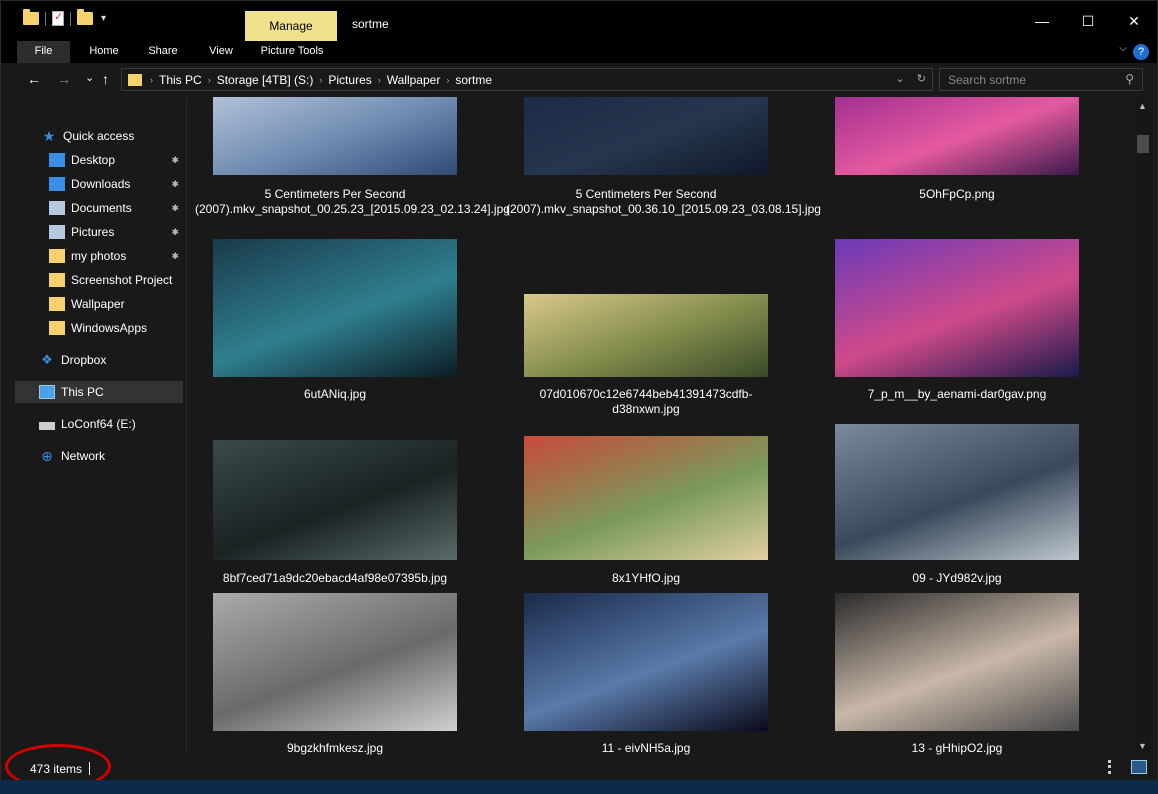 This screenshot has width=1158, height=794. I want to click on sidebar-item-pictures: Pictures ✱, so click(99, 232).